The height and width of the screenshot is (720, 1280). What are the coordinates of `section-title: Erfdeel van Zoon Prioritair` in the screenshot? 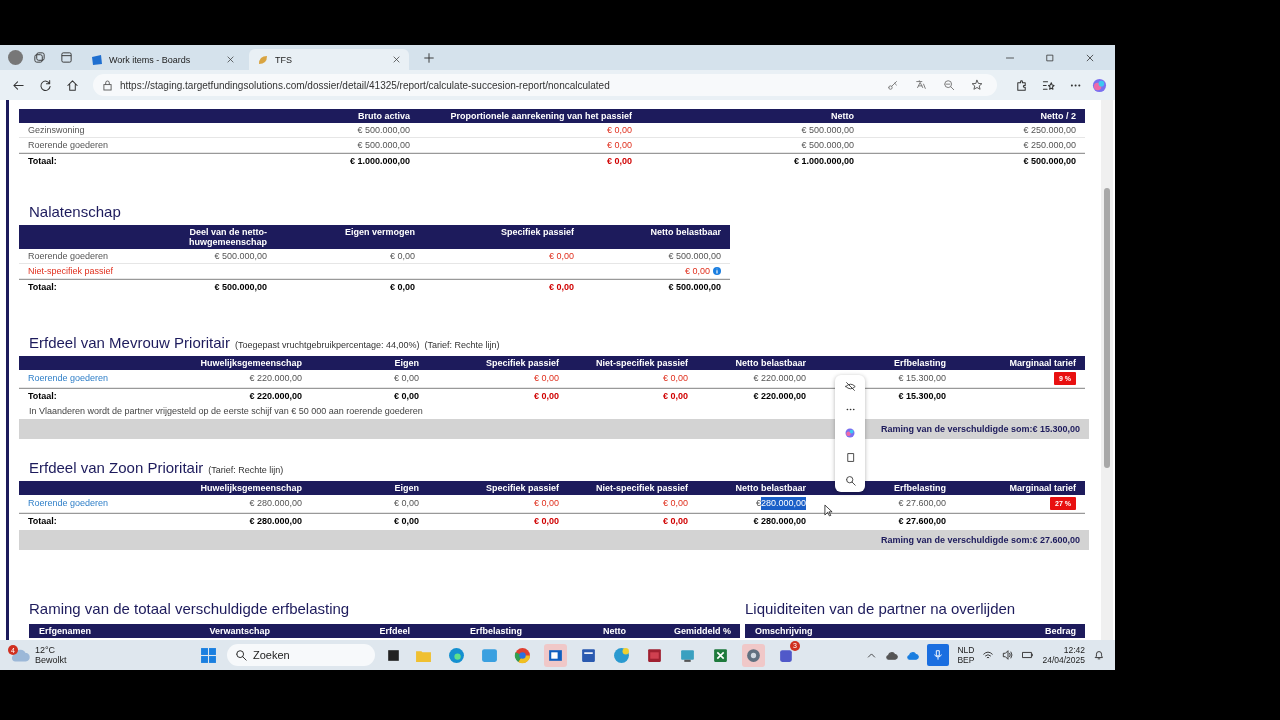 It's located at (116, 468).